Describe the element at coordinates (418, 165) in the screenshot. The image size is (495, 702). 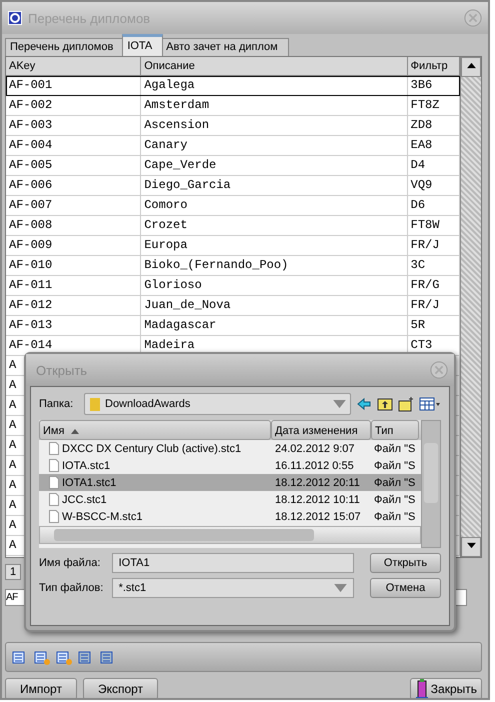
I see `table-cell: D4` at that location.